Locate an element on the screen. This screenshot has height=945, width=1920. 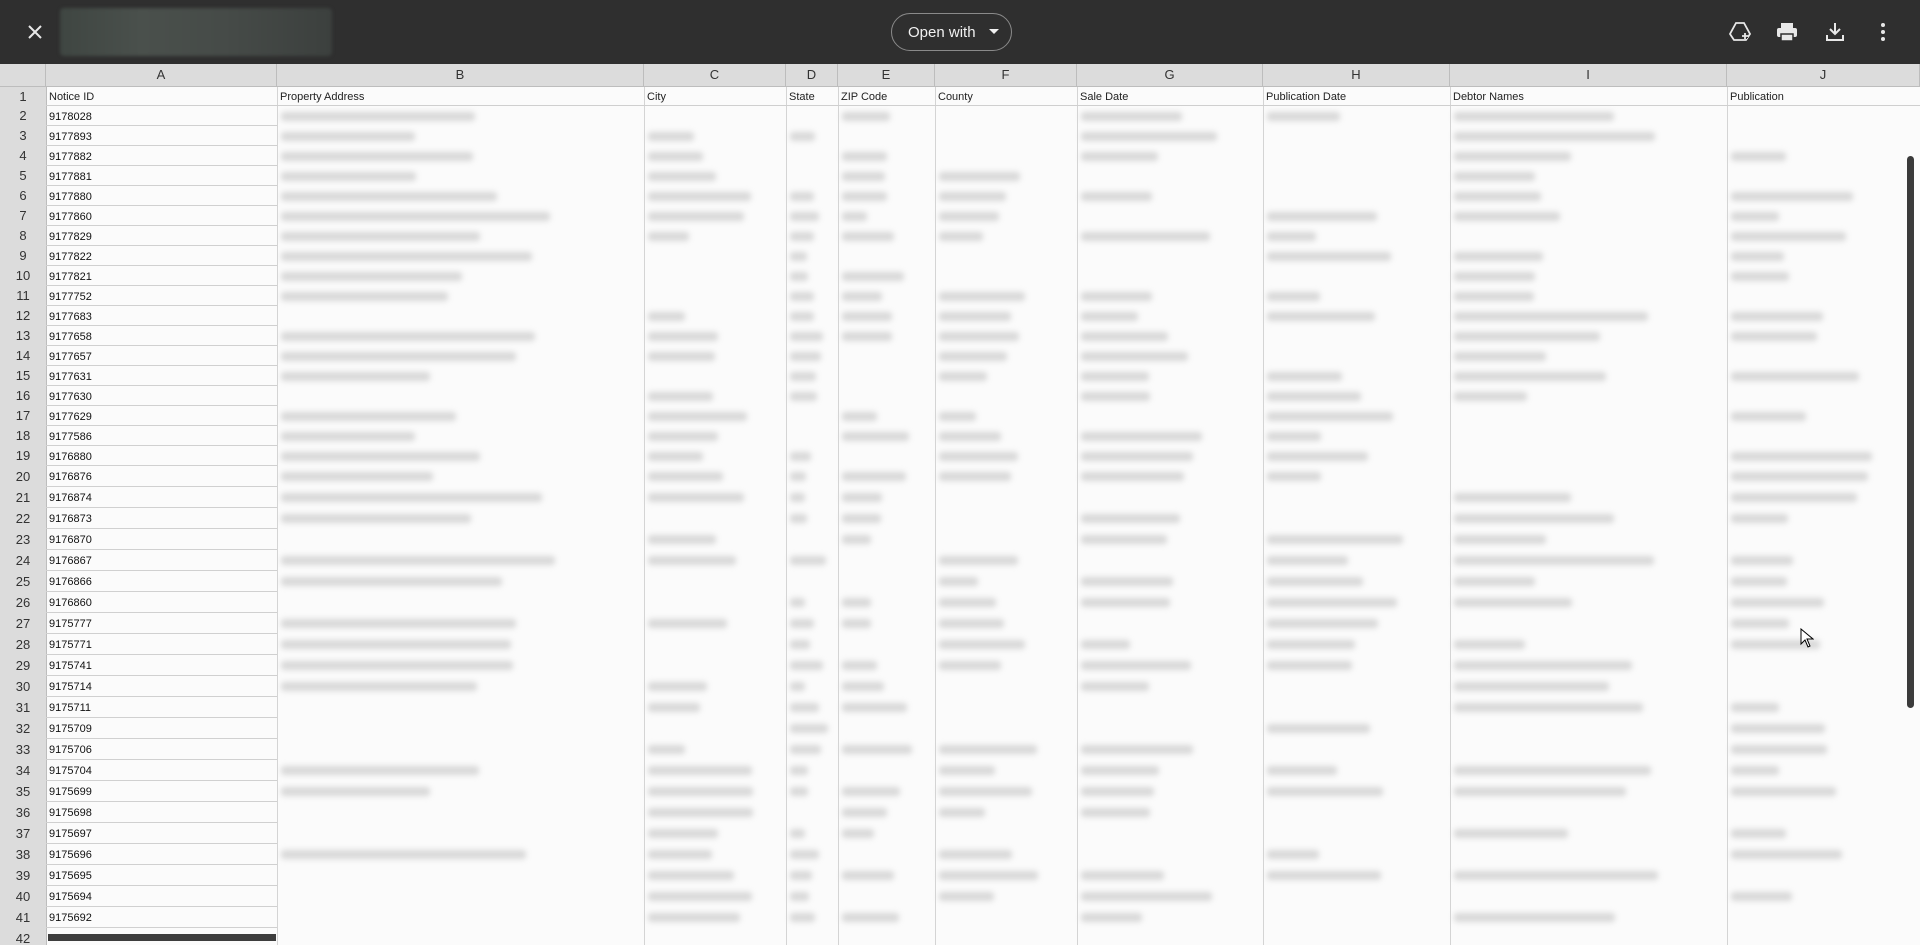
notice-id-cell: 9177821 is located at coordinates (161, 276).